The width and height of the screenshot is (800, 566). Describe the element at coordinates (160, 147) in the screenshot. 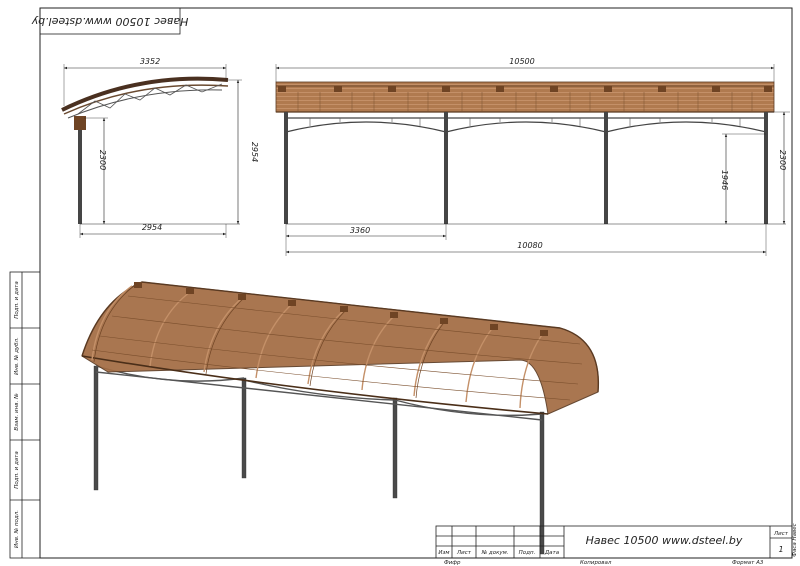

I see `side-view: 3352 2954 2300 2954` at that location.